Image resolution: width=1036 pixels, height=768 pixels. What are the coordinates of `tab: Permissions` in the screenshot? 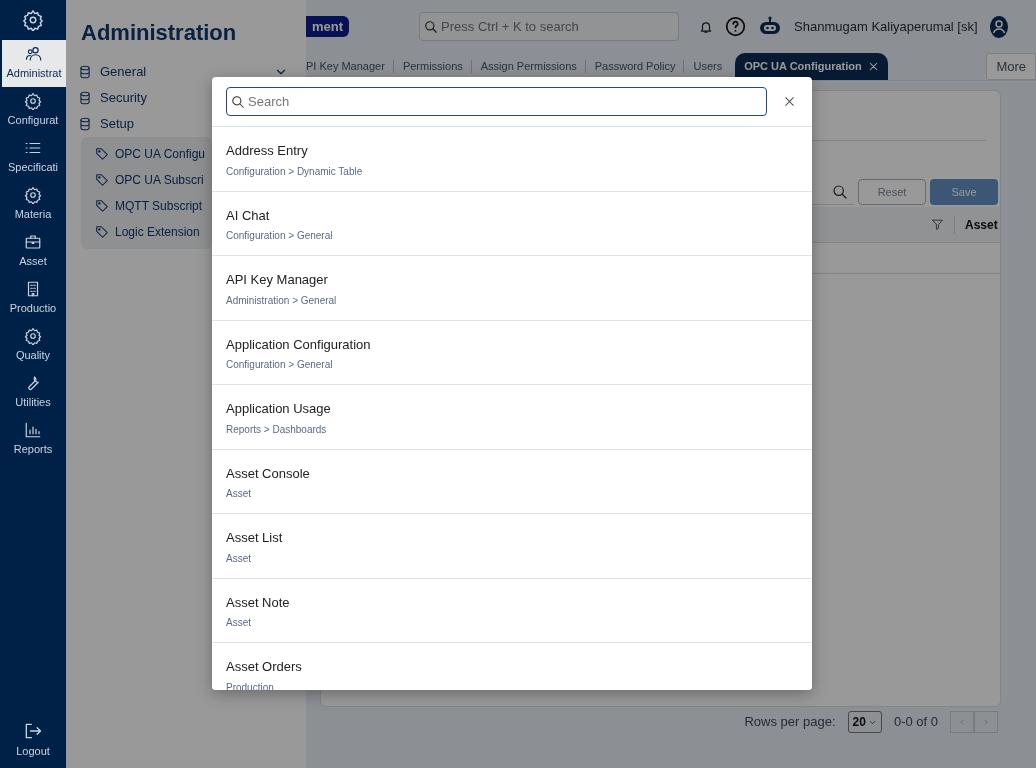 It's located at (432, 66).